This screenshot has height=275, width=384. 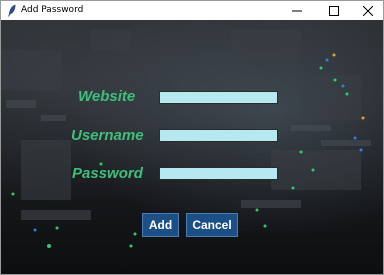 What do you see at coordinates (52, 10) in the screenshot?
I see `window-title: Add Password` at bounding box center [52, 10].